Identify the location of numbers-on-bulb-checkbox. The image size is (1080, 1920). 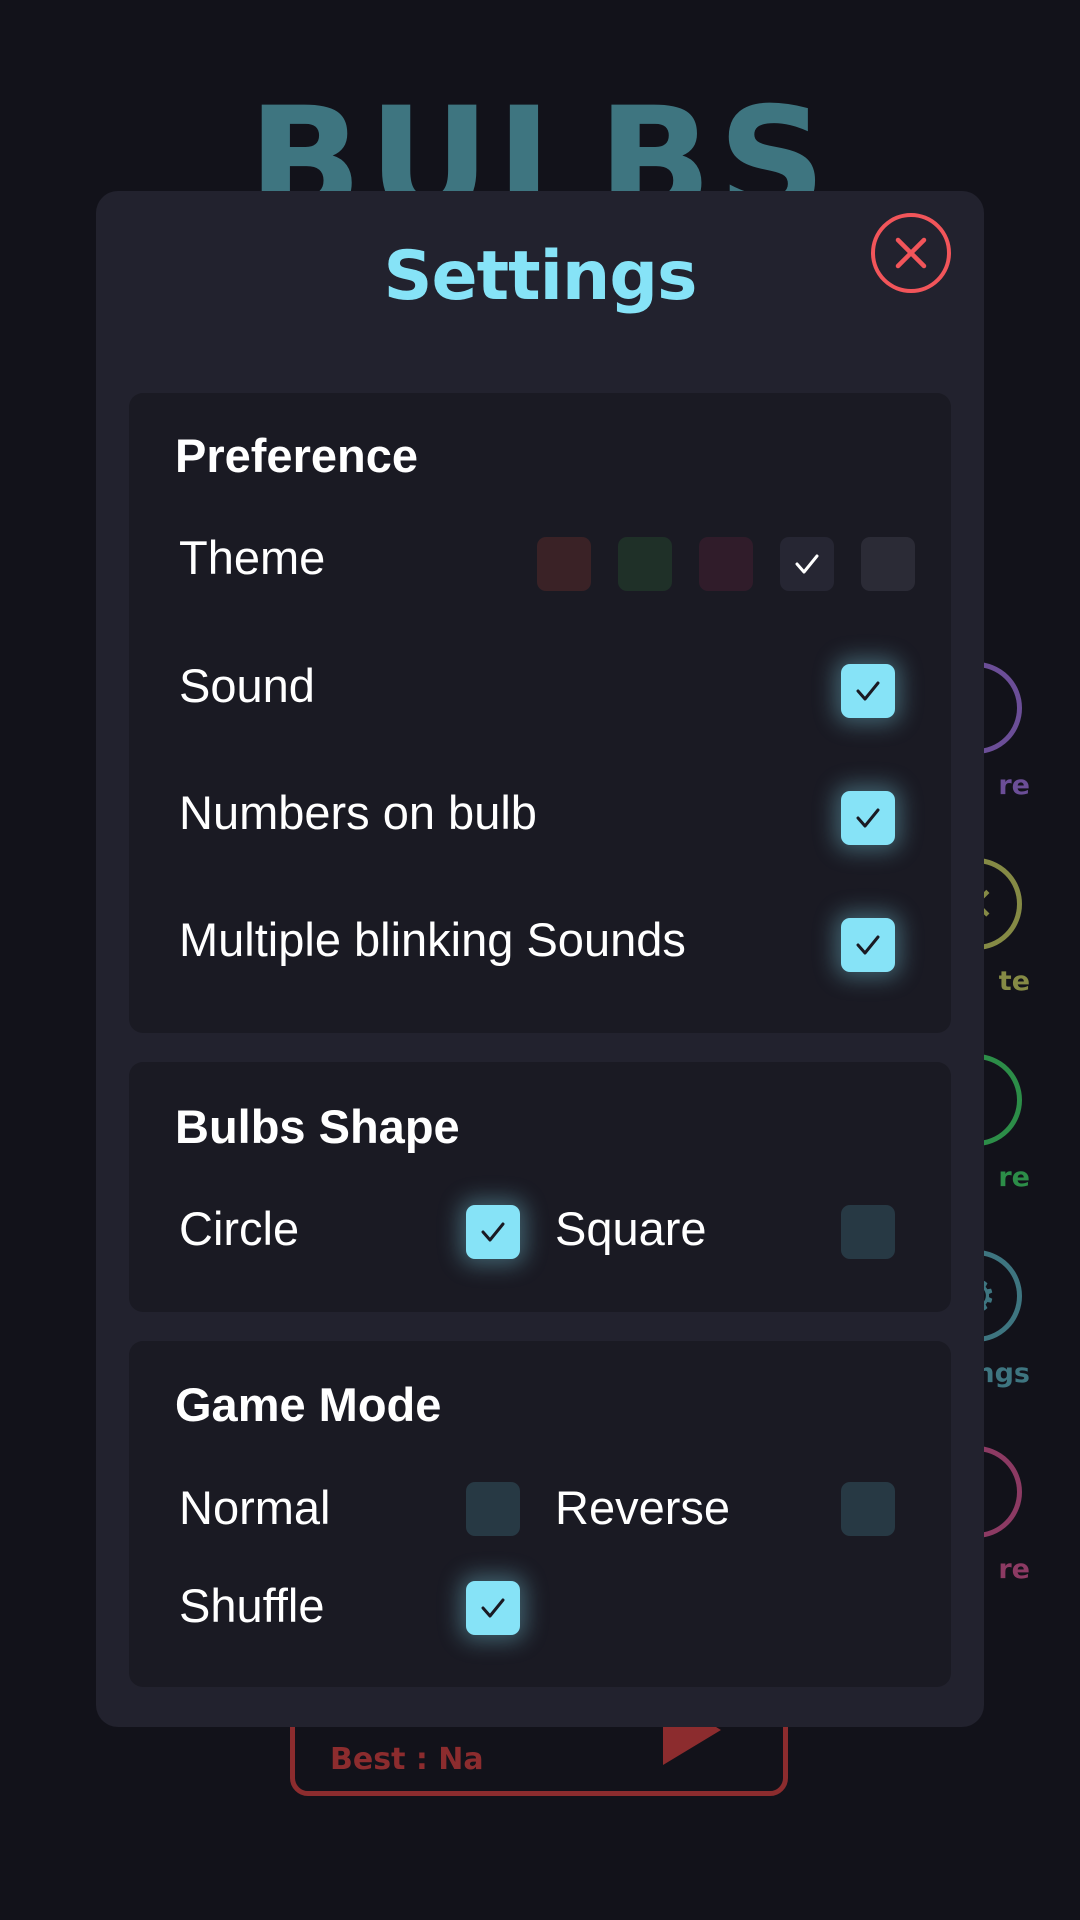
(868, 818).